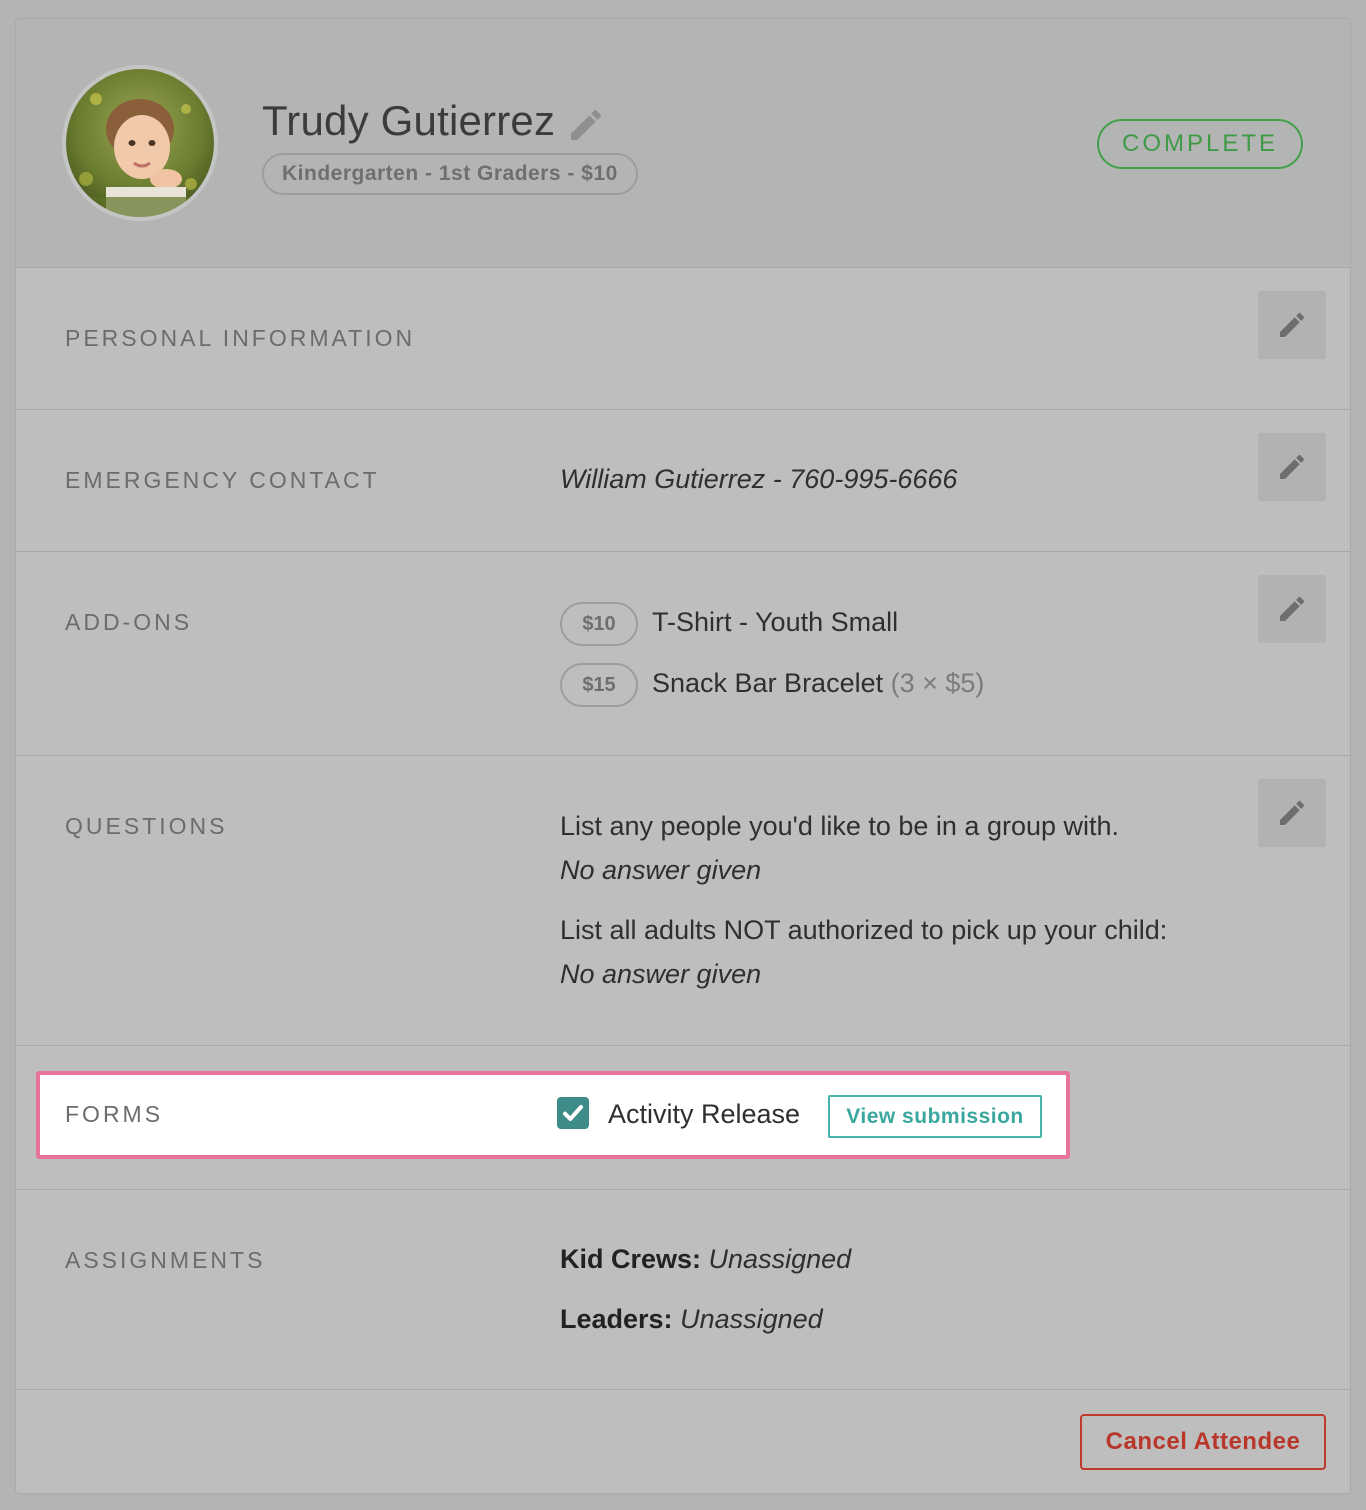 The width and height of the screenshot is (1366, 1510). Describe the element at coordinates (937, 683) in the screenshot. I see `add-on-detail: (3 × $5)` at that location.